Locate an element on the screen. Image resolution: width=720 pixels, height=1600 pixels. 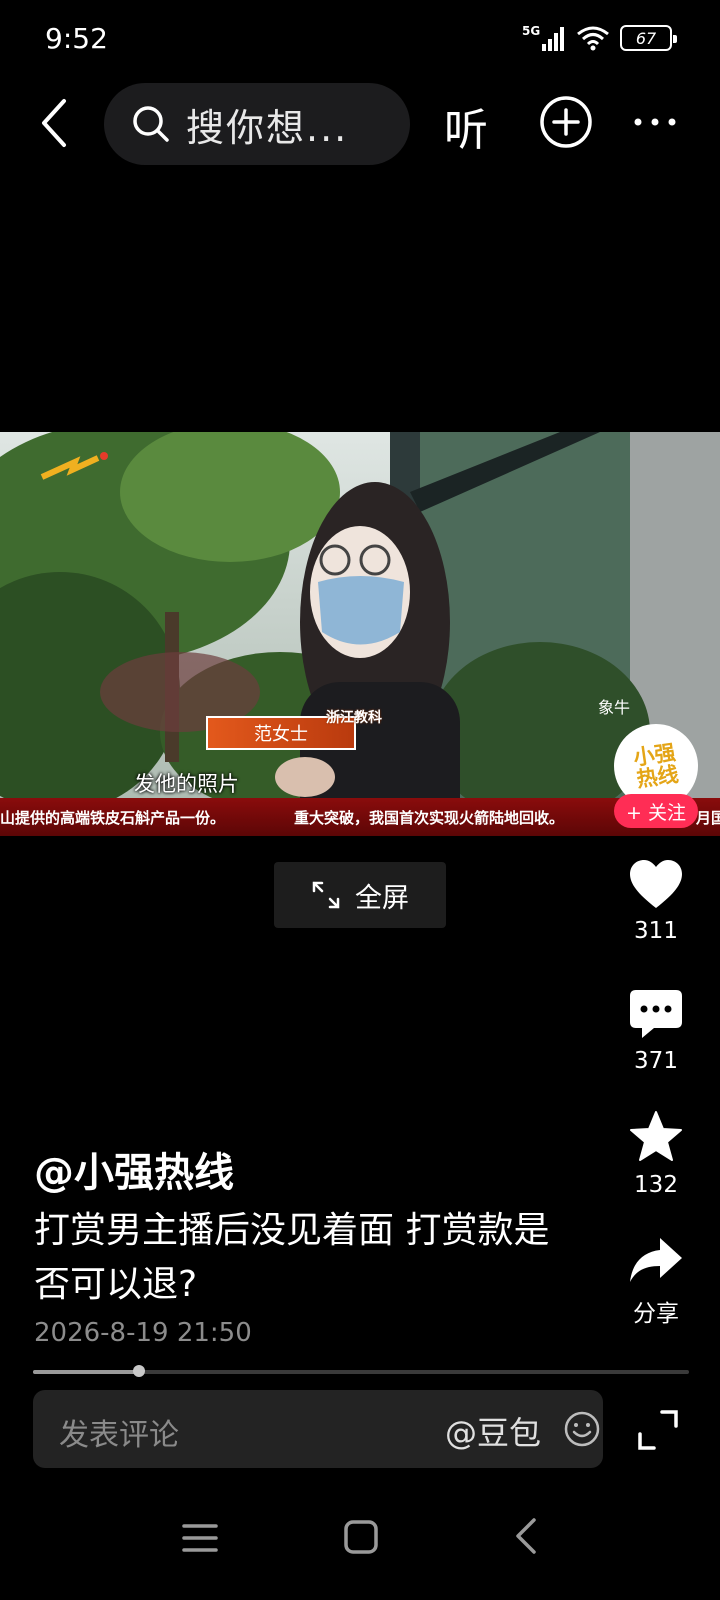
mention-button: @豆包 is located at coordinates (493, 1431).